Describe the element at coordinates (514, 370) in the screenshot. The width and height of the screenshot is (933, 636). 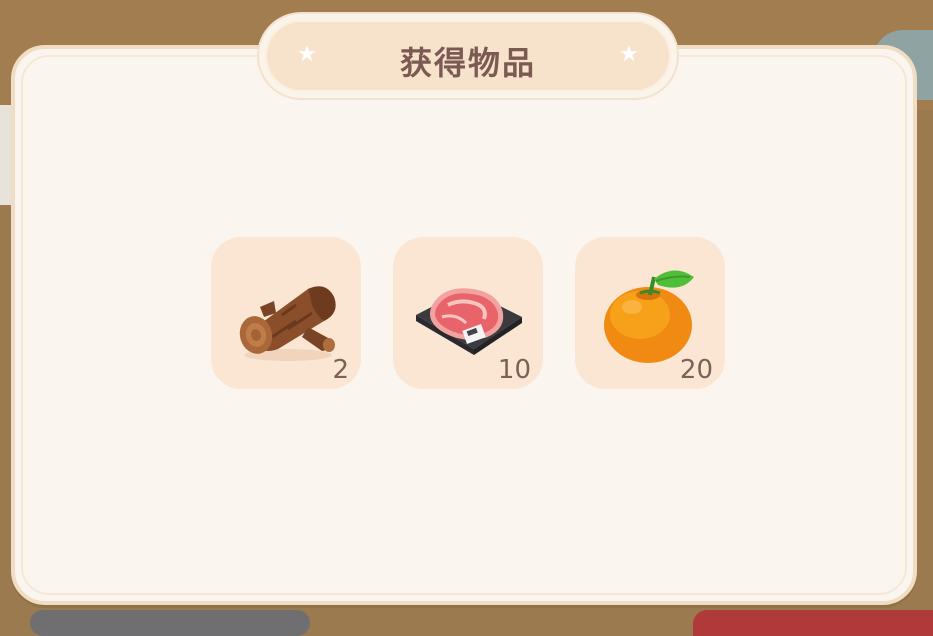
I see `item-count: 10` at that location.